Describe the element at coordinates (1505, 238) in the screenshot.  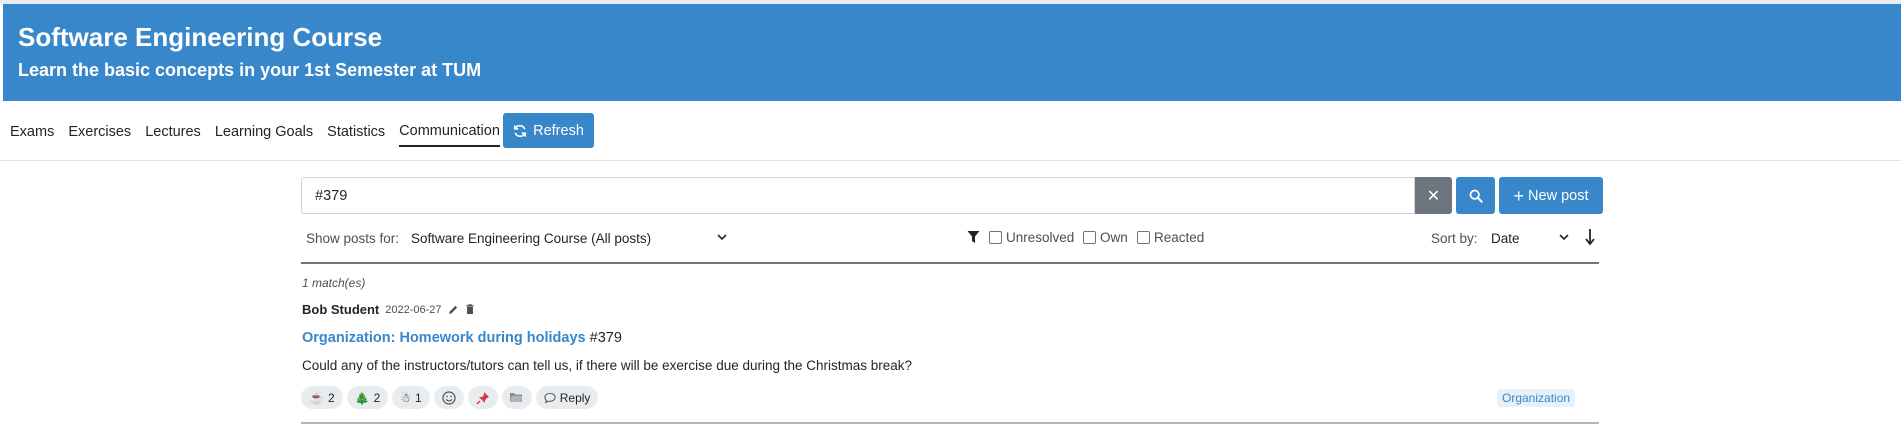
I see `sort-select: Date` at that location.